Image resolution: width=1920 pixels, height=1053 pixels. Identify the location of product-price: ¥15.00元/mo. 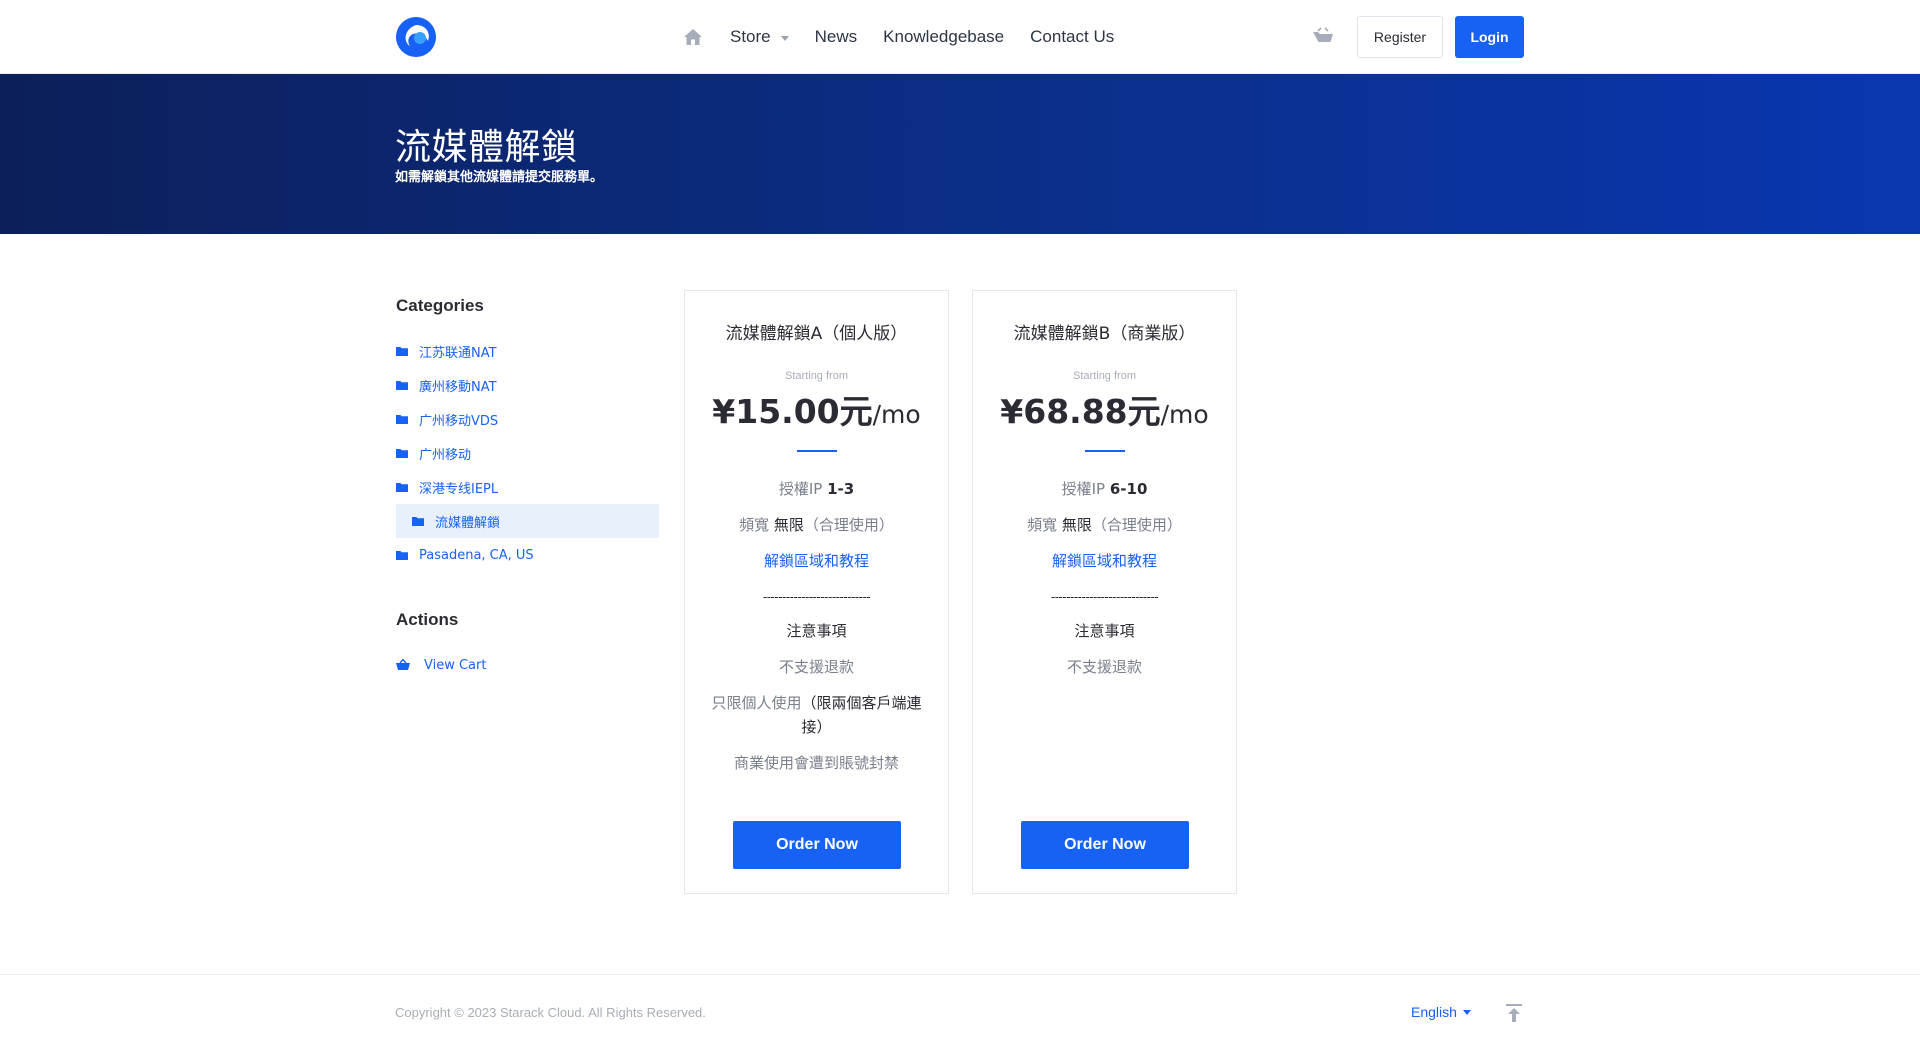
(816, 409).